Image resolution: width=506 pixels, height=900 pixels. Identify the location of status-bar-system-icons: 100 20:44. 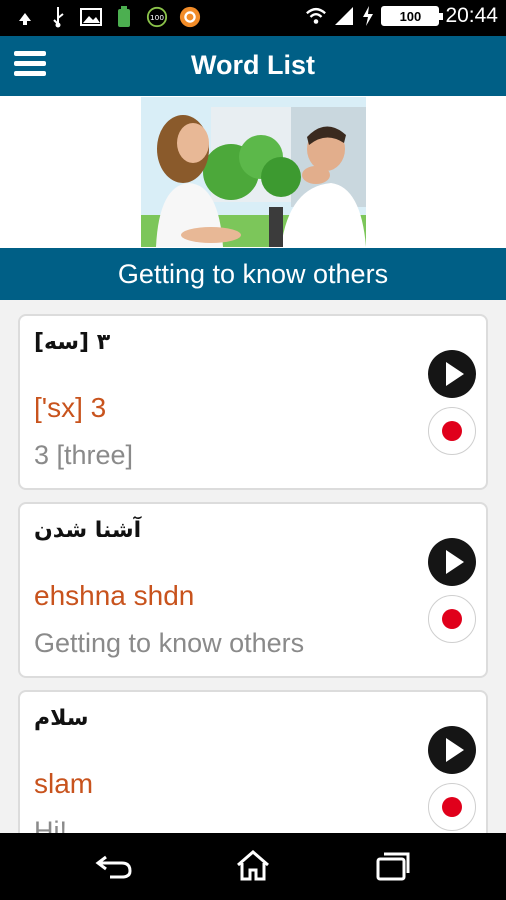
(401, 16).